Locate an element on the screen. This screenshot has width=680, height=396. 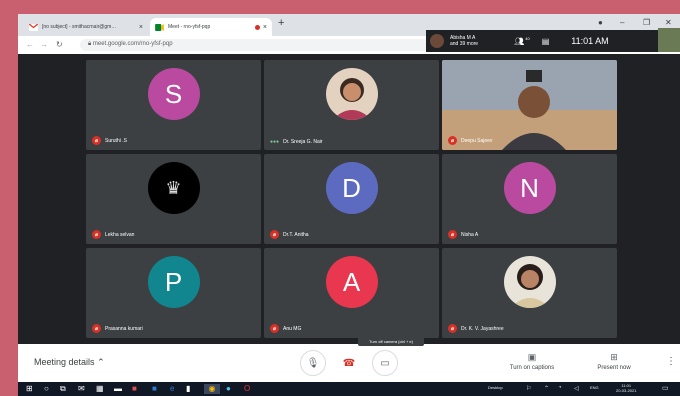
url-text: meet.google.com/rno-yfsf-pqp is located at coordinates (132, 44).